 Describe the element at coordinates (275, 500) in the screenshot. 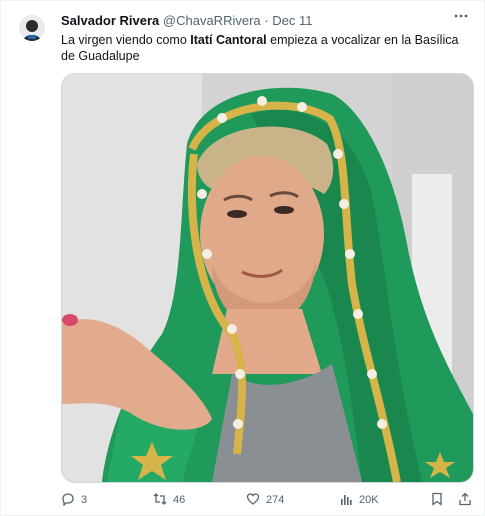

I see `like-count: 274` at that location.